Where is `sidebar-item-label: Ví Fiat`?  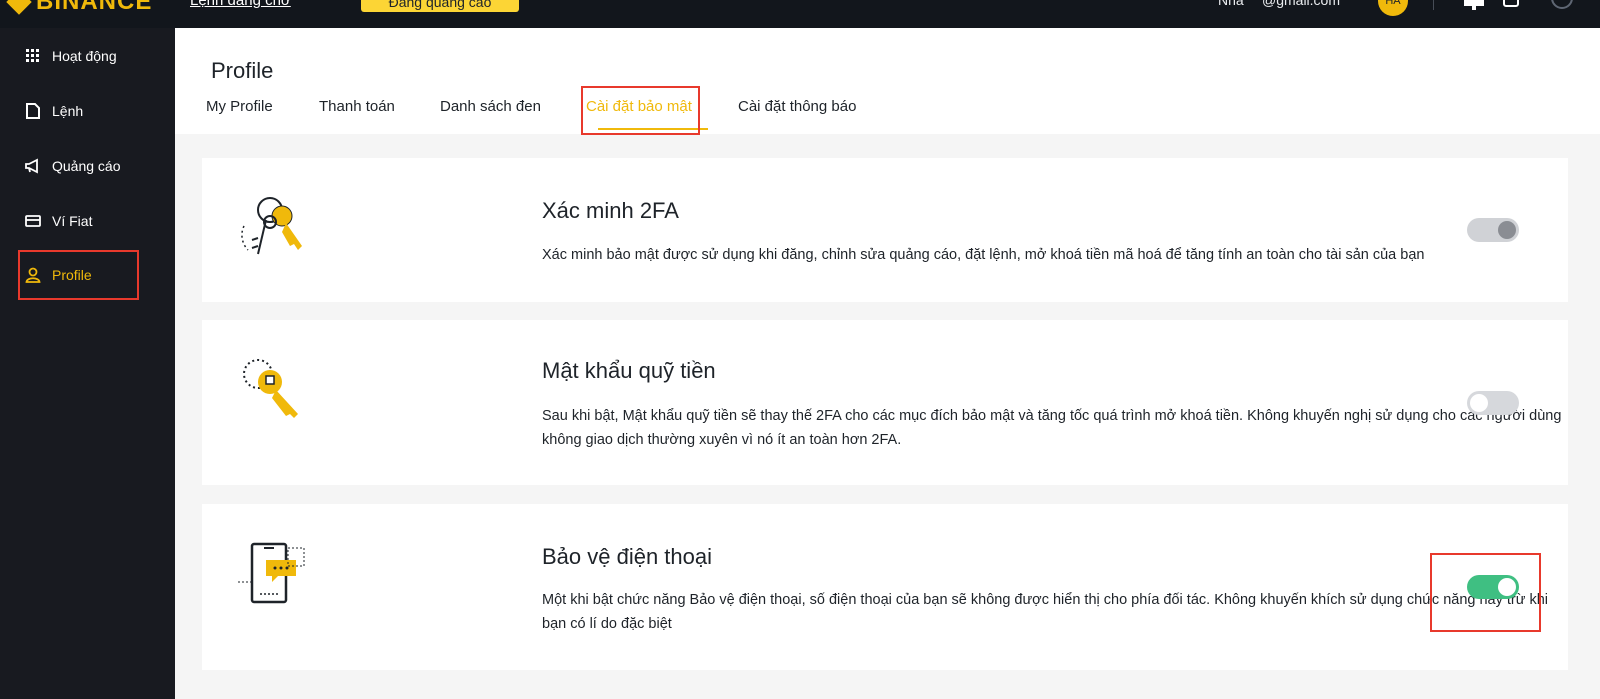
sidebar-item-label: Ví Fiat is located at coordinates (72, 221).